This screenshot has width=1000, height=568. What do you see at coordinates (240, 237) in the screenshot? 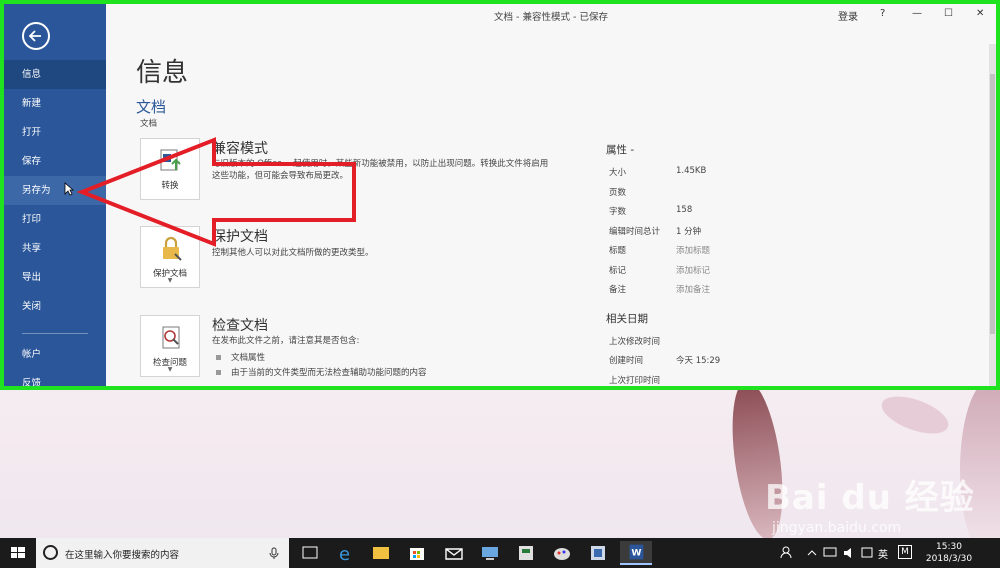
I see `protect-document-title: 保护文档` at bounding box center [240, 237].